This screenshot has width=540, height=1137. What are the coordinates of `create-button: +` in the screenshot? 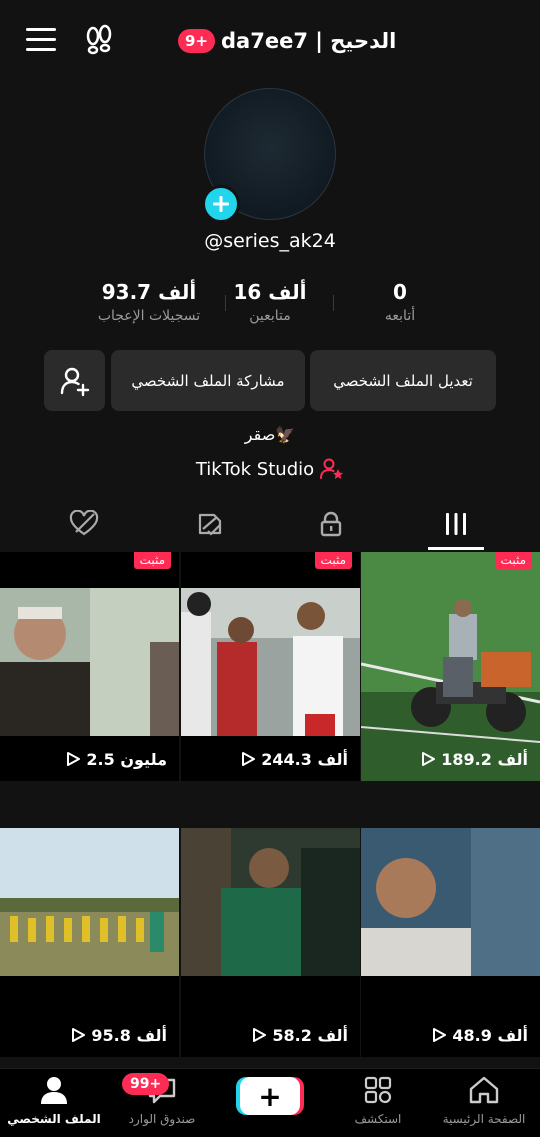 It's located at (270, 1096).